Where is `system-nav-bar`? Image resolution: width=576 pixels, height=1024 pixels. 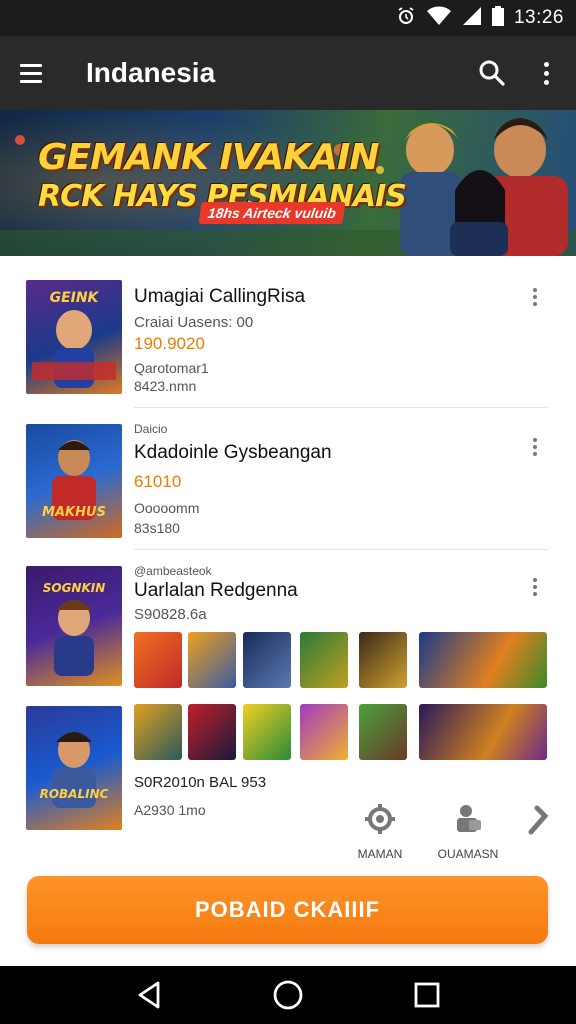 system-nav-bar is located at coordinates (288, 995).